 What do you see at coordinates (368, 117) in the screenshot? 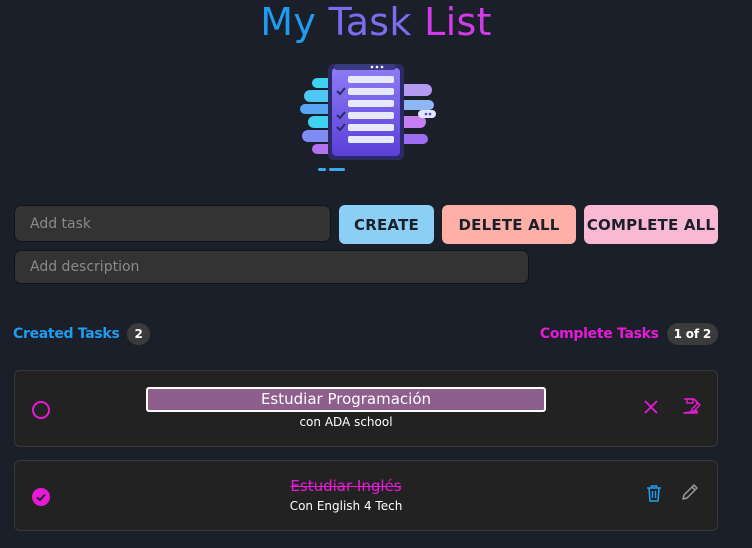
I see `task-list-illustration` at bounding box center [368, 117].